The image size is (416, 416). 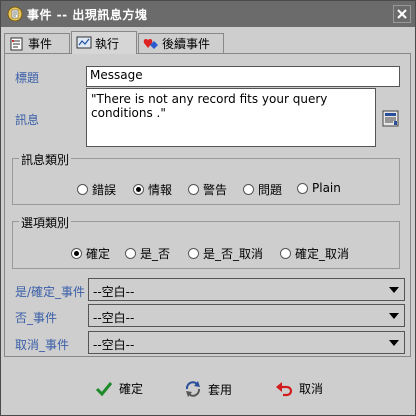 What do you see at coordinates (270, 190) in the screenshot?
I see `radio-question-label: 問題` at bounding box center [270, 190].